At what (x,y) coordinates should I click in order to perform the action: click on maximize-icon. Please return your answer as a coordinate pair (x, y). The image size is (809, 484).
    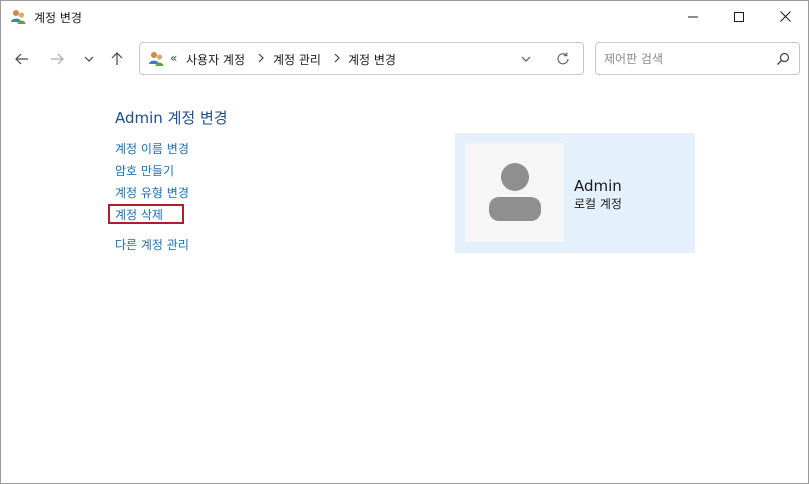
    Looking at the image, I should click on (739, 16).